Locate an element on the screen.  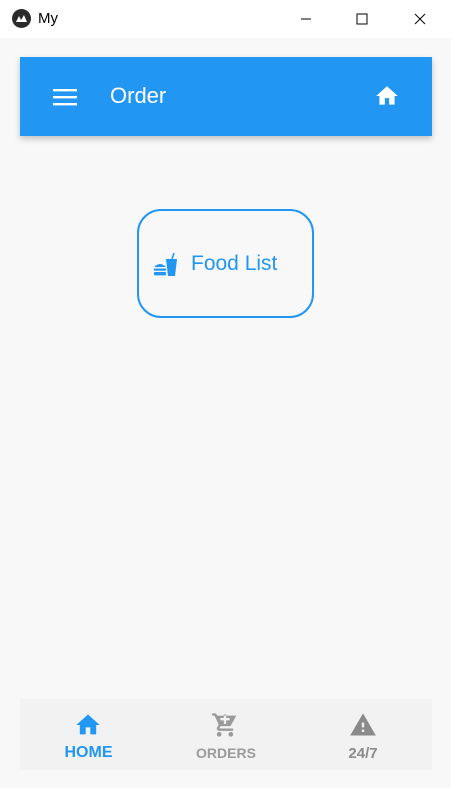
nav-label-orders: ORDERS is located at coordinates (226, 753).